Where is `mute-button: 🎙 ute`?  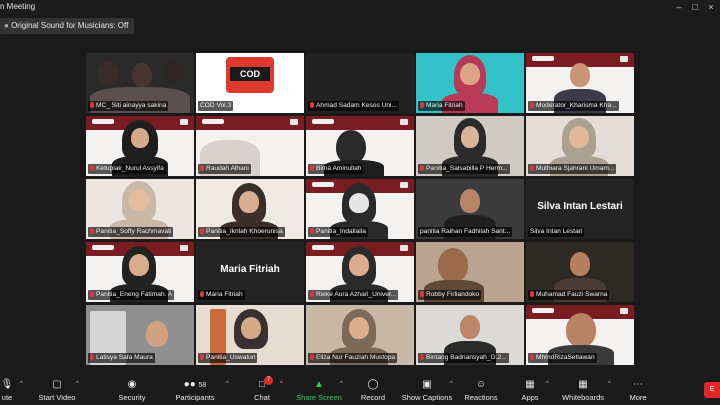 mute-button: 🎙 ute is located at coordinates (9, 391).